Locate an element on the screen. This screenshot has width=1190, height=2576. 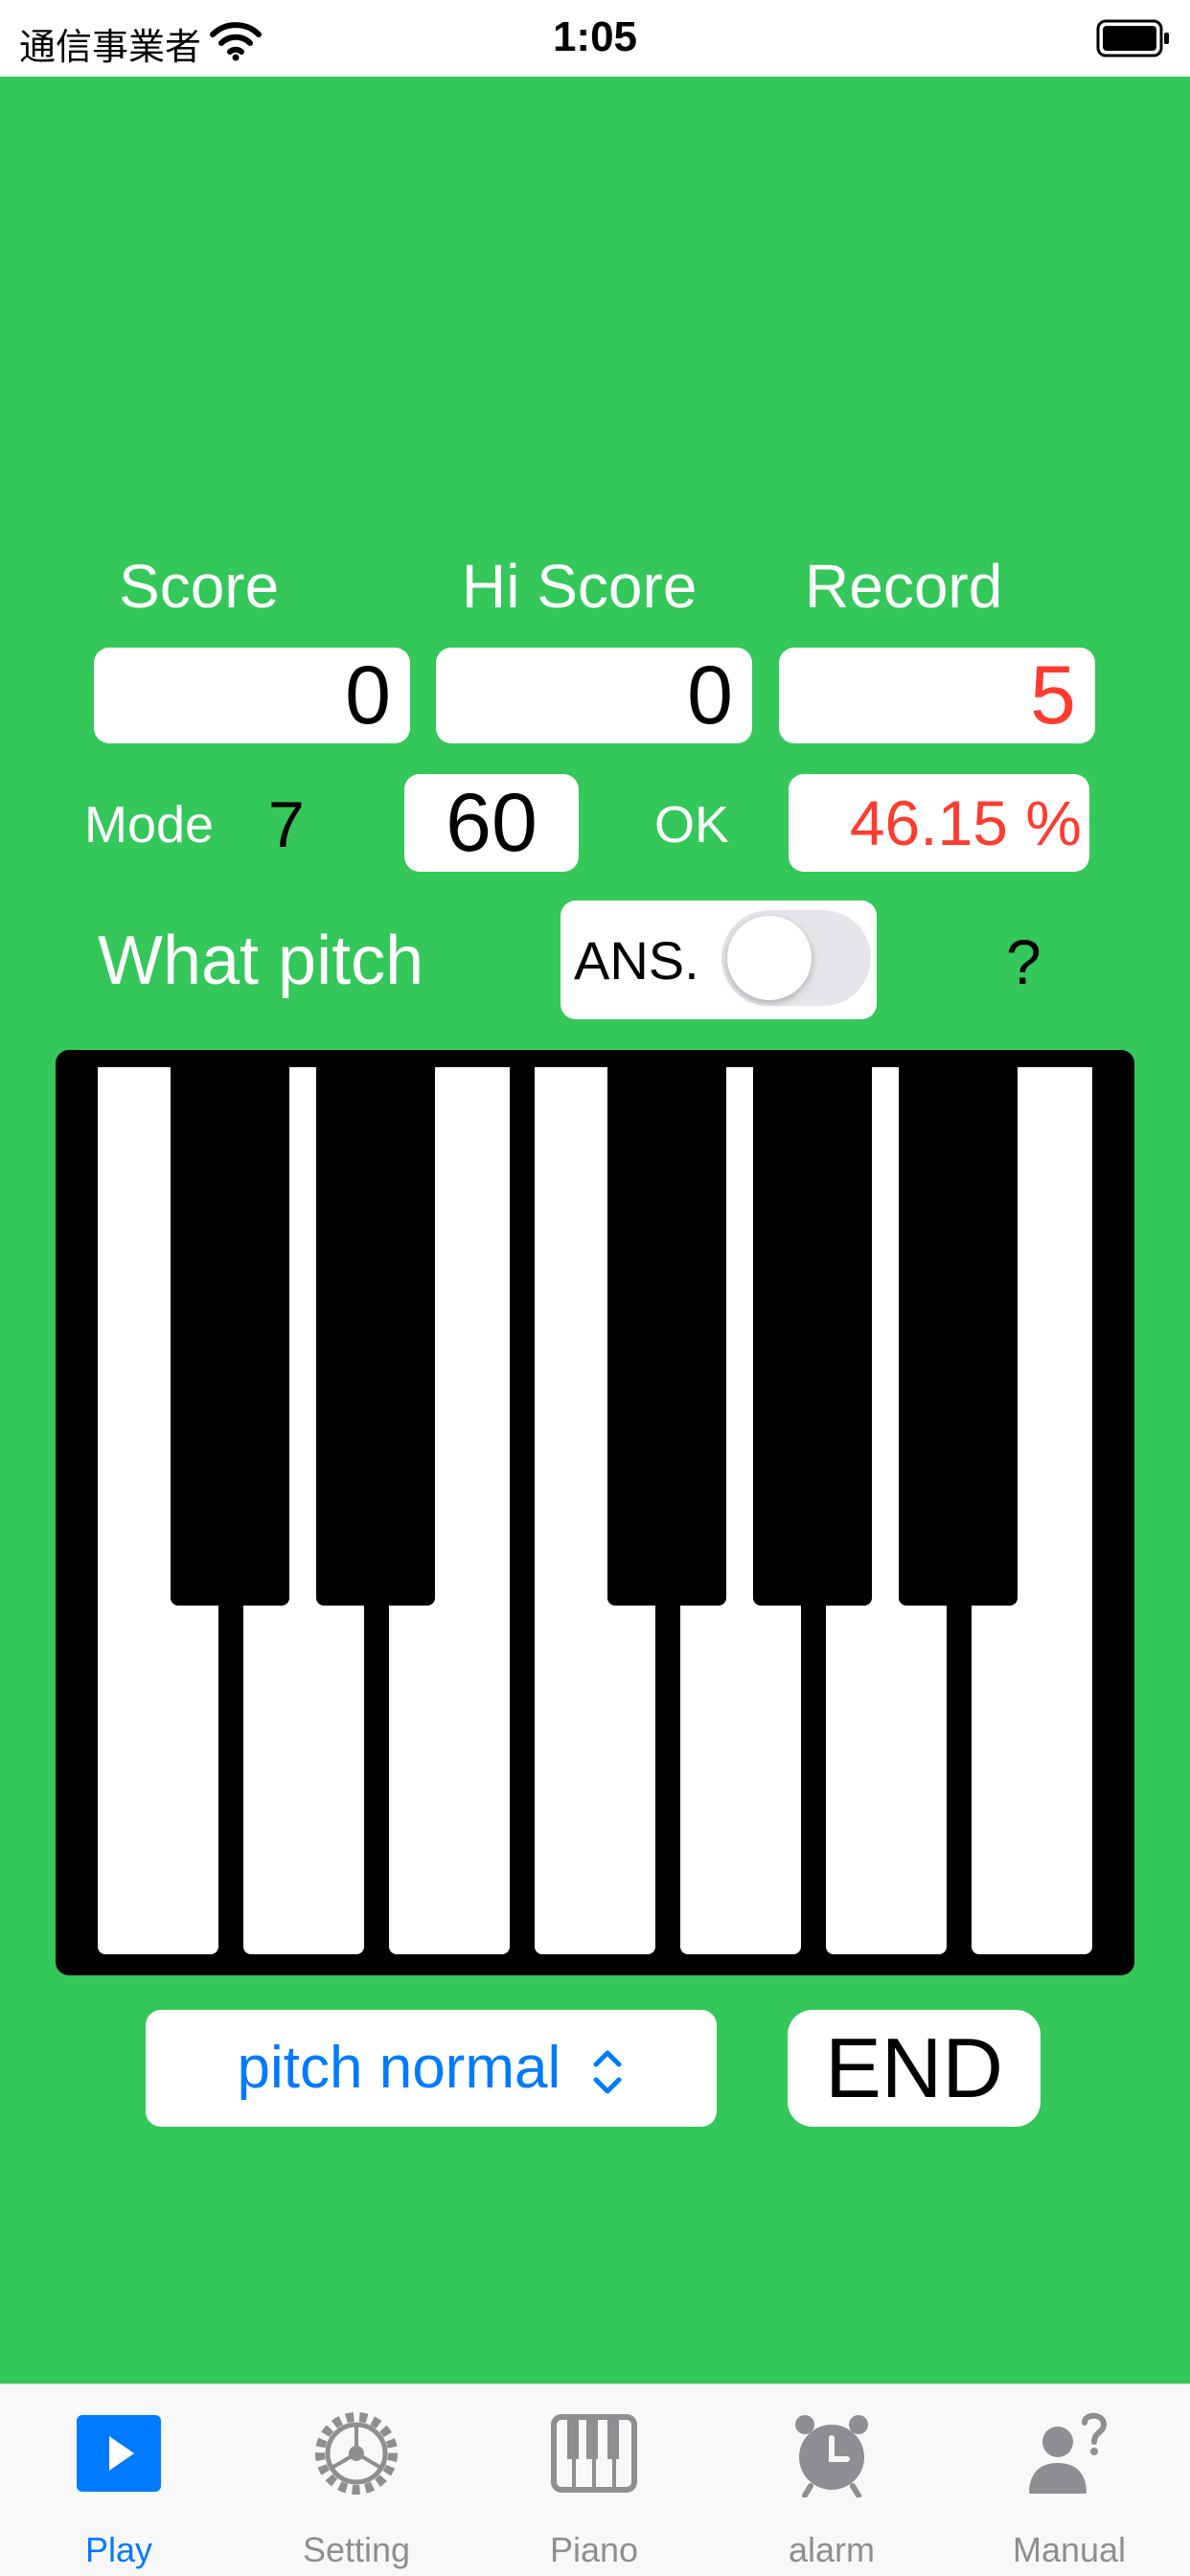
alarm-clock-icon is located at coordinates (832, 2456).